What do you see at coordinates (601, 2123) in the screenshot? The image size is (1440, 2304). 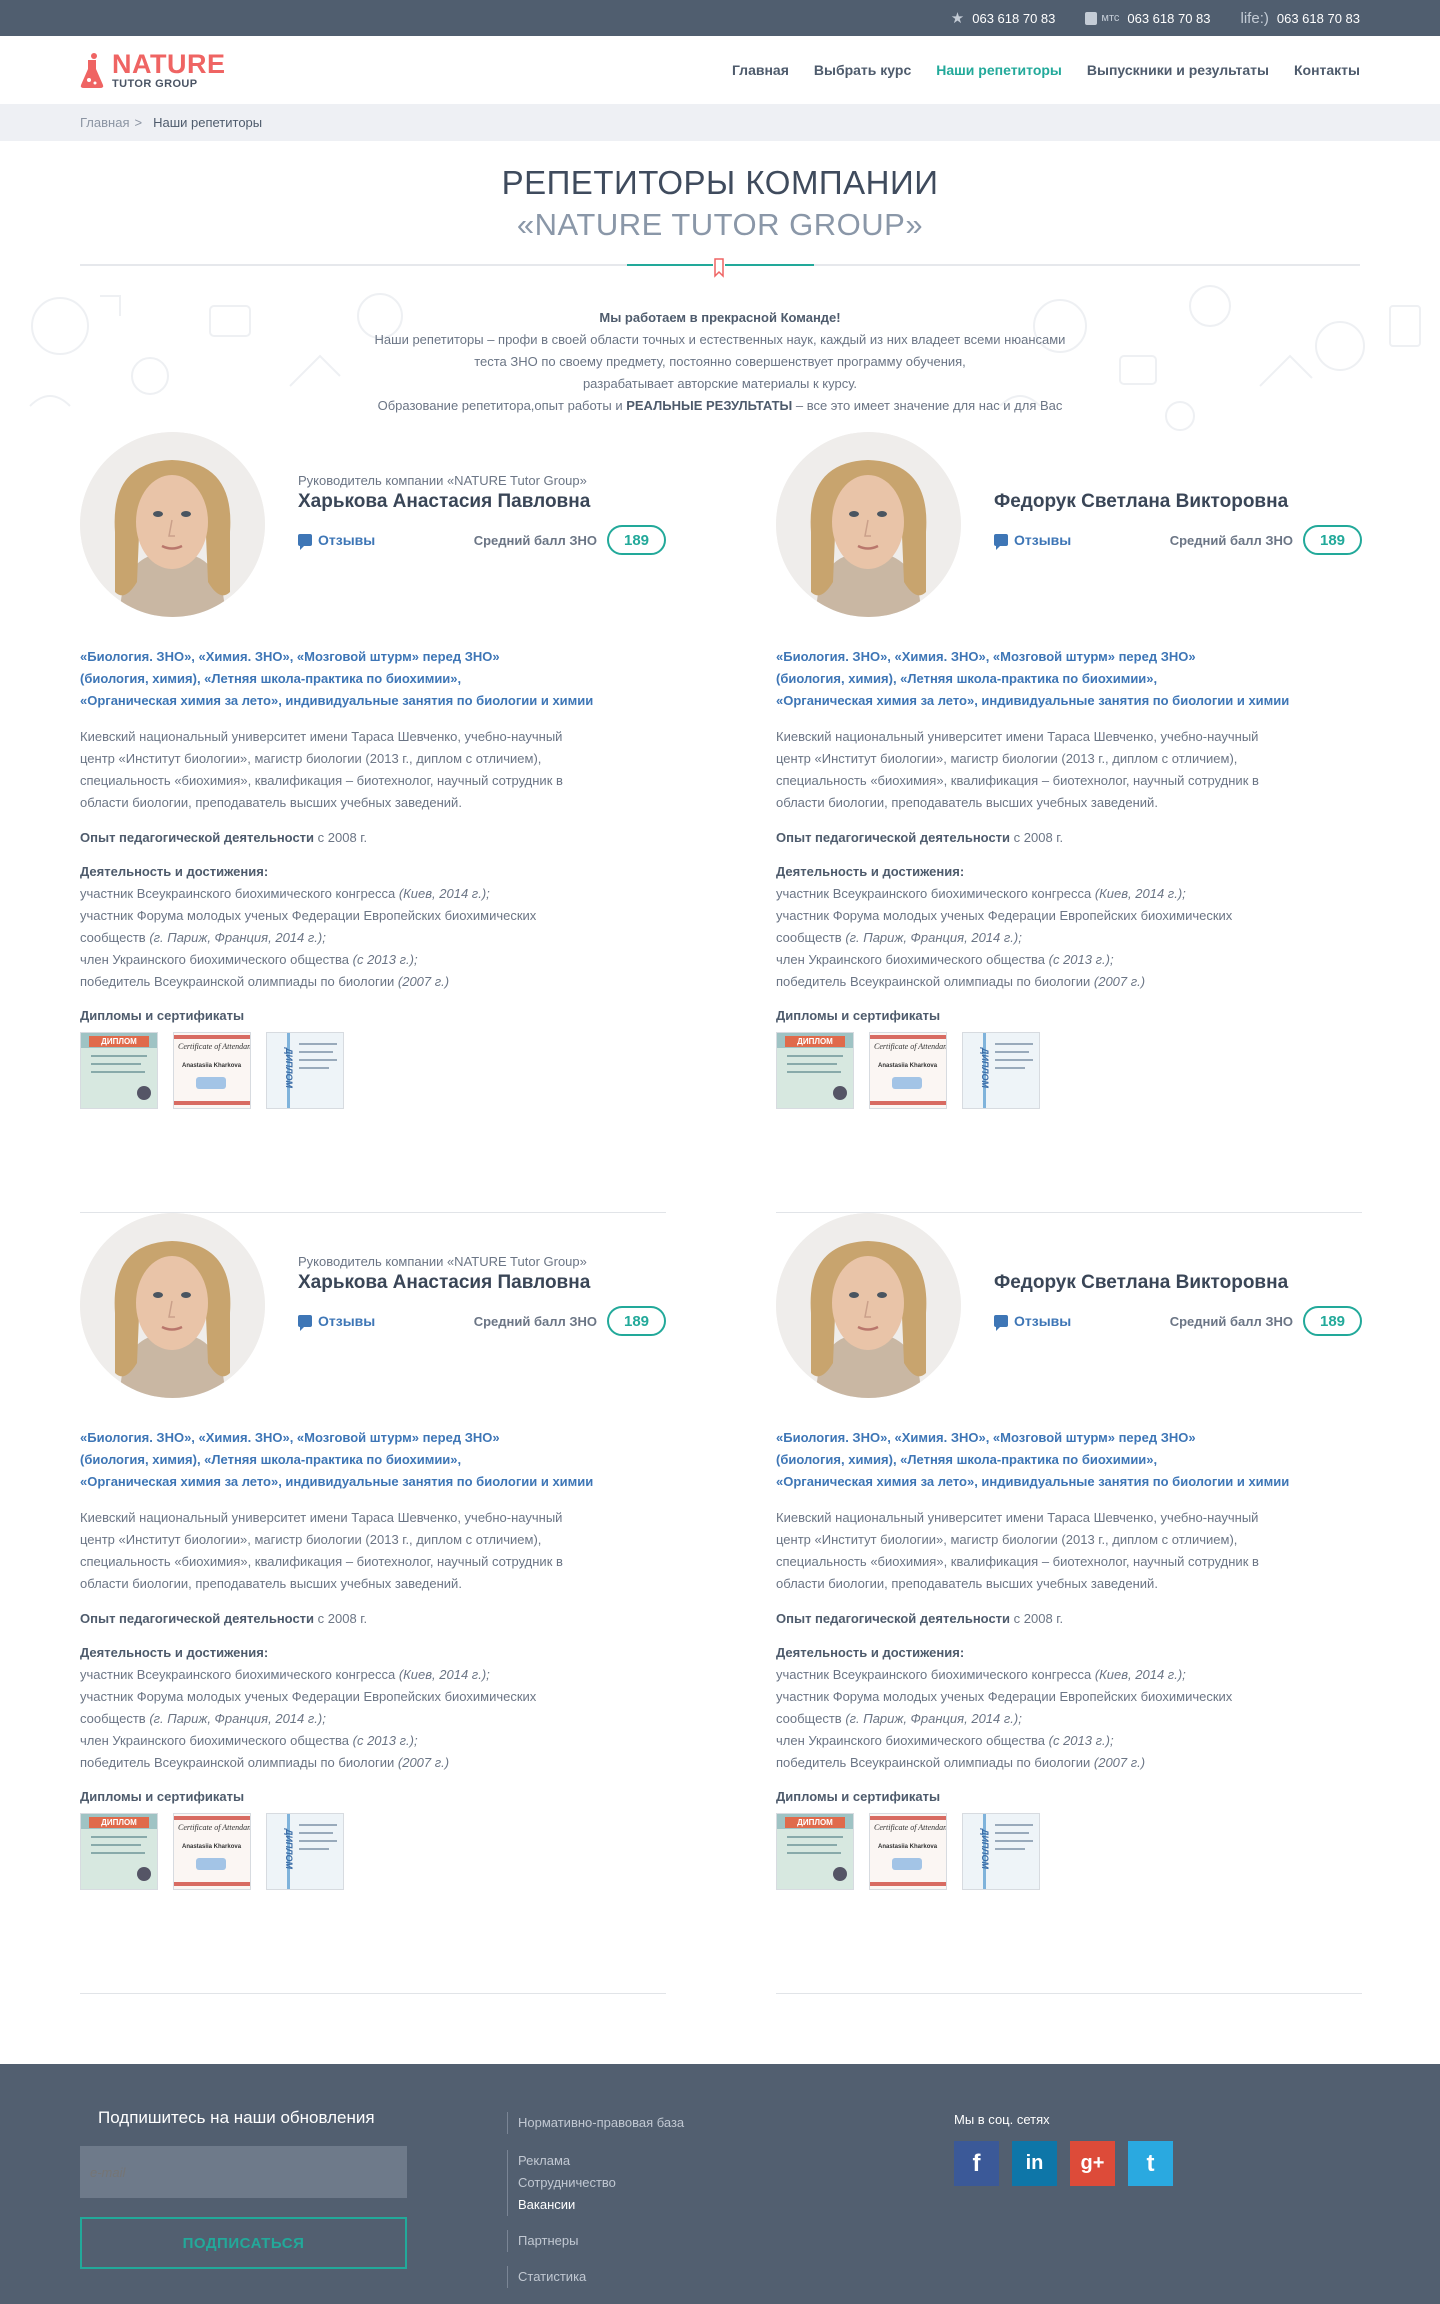 I see `footer-link: Нормативно-правовая база` at bounding box center [601, 2123].